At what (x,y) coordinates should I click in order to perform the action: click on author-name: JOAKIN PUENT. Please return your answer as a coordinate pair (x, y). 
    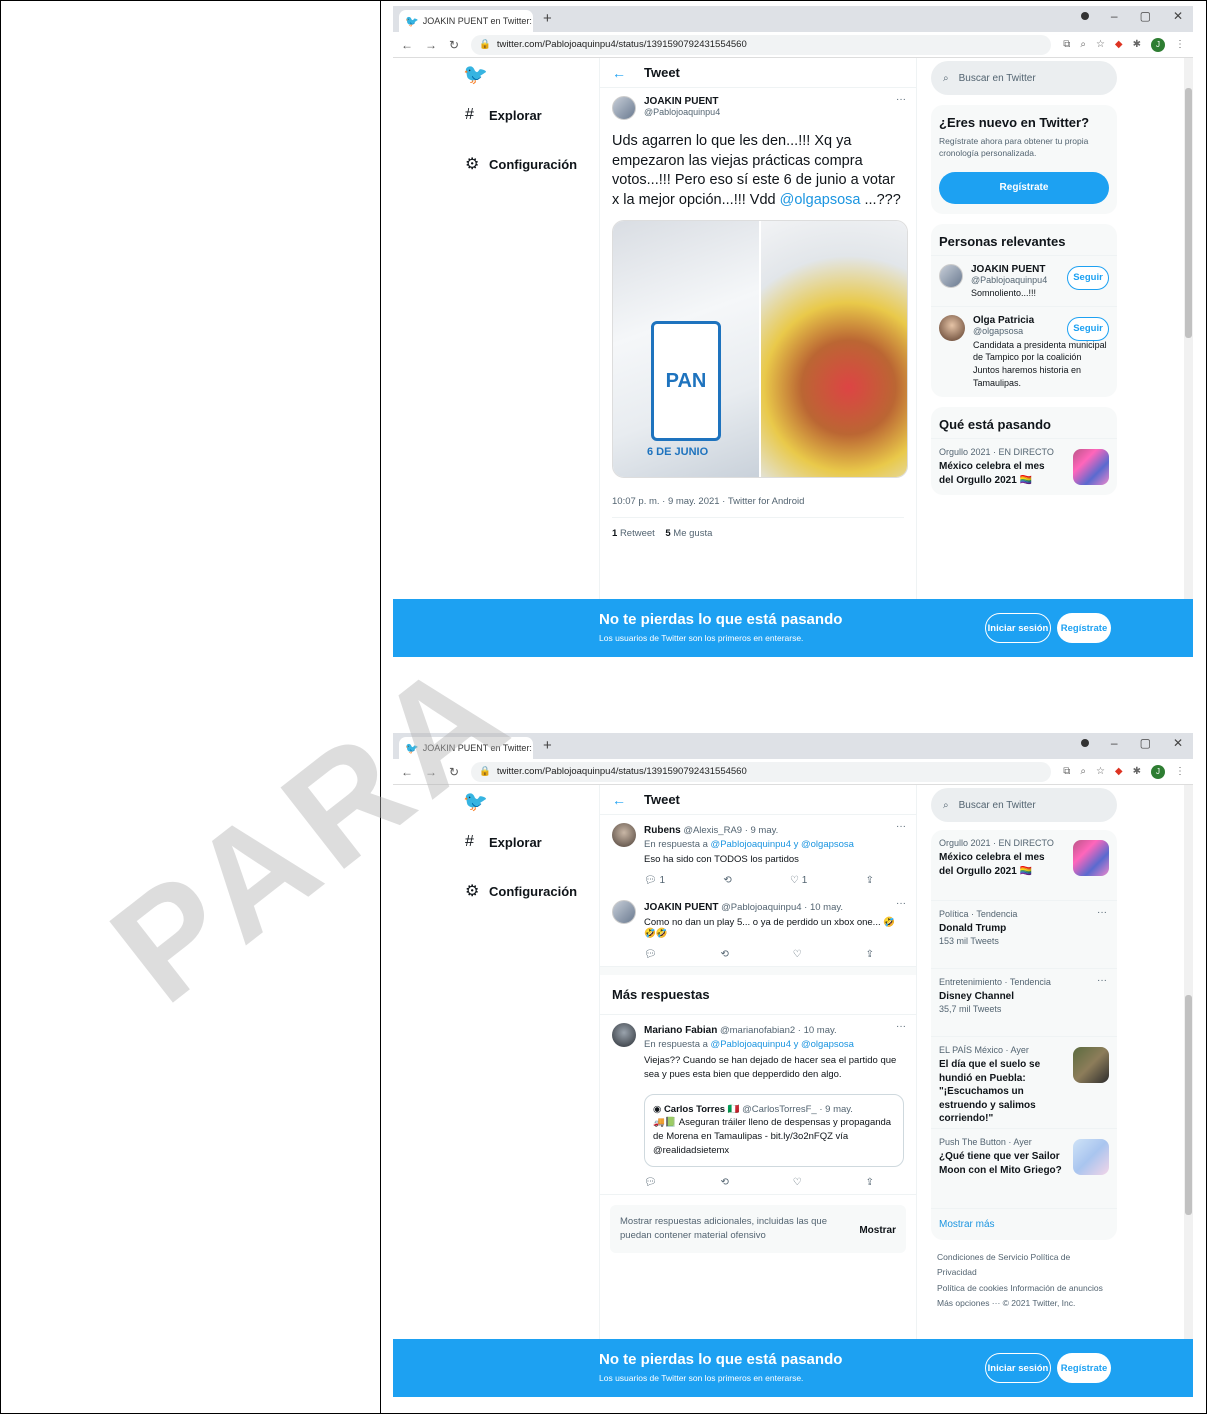
    Looking at the image, I should click on (681, 907).